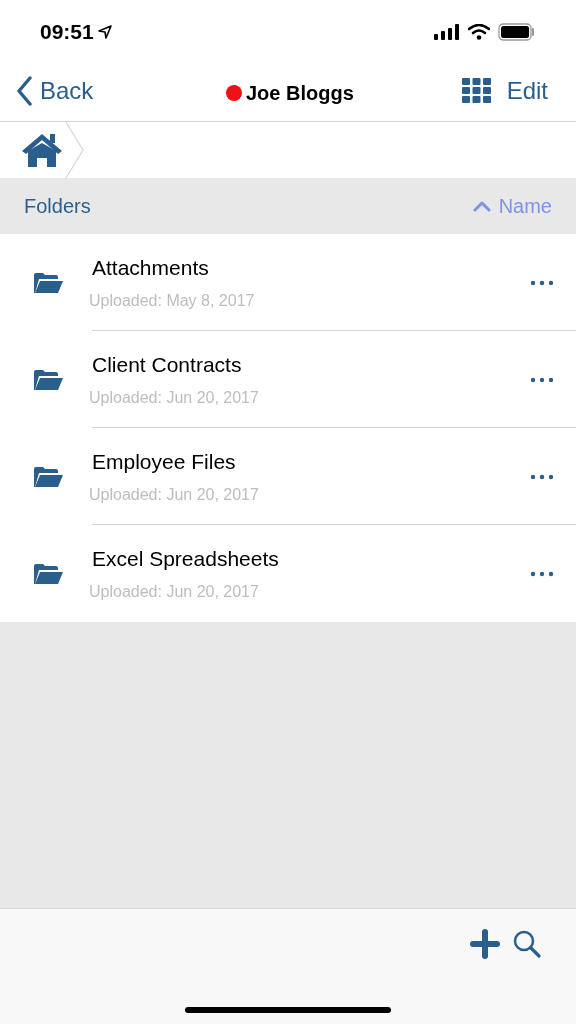  What do you see at coordinates (300, 93) in the screenshot?
I see `contact-name: Joe Bloggs` at bounding box center [300, 93].